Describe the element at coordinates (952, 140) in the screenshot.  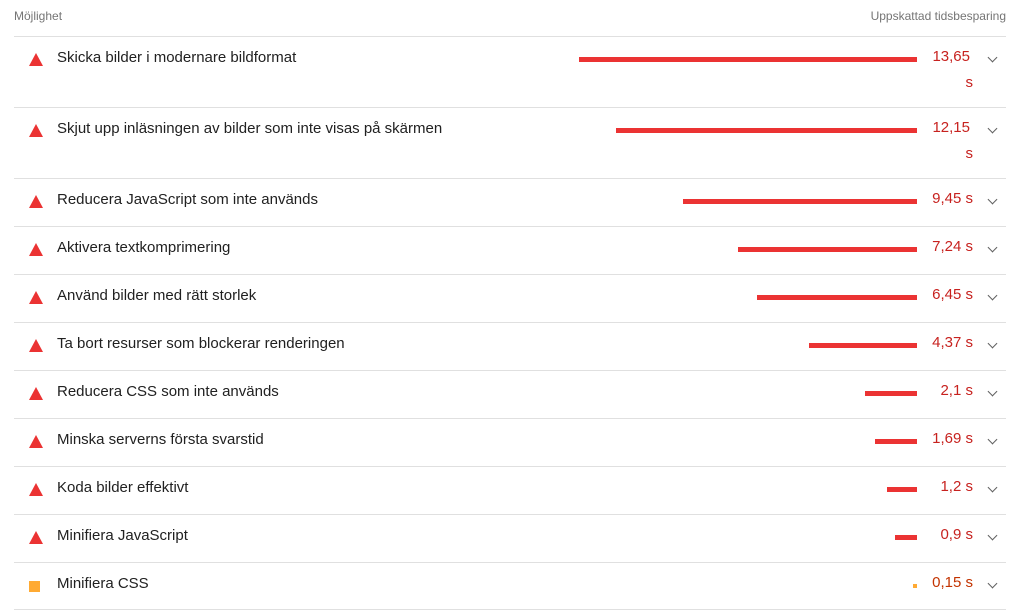
I see `savings-value: 12,15 s` at that location.